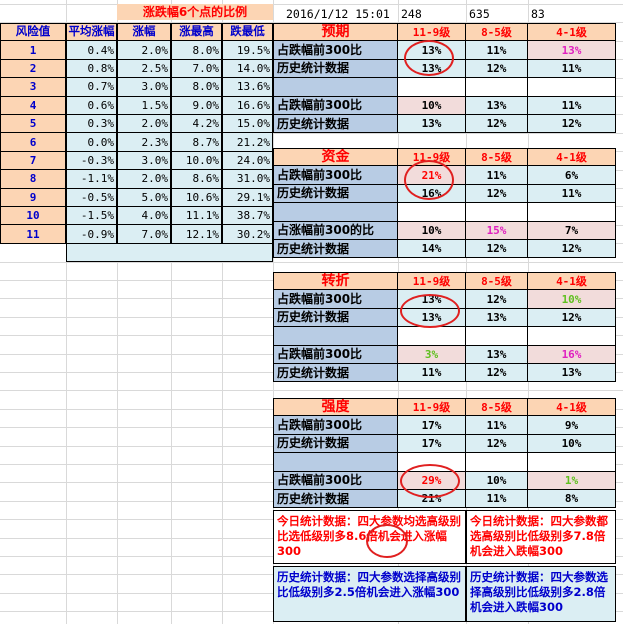 The height and width of the screenshot is (624, 623). What do you see at coordinates (247, 142) in the screenshot?
I see `left-table-cell: 21.2%` at bounding box center [247, 142].